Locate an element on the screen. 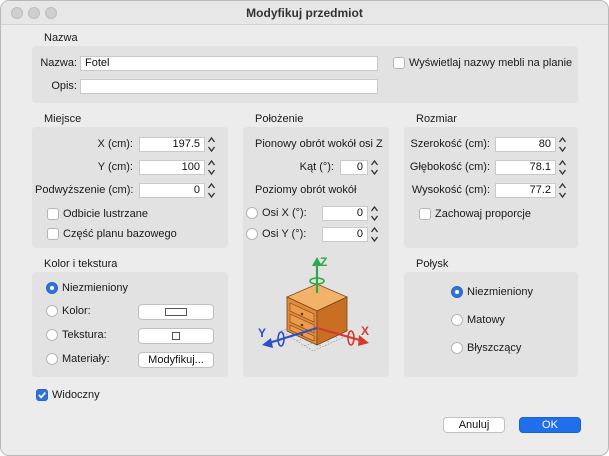 This screenshot has width=609, height=456. y-input: 100 is located at coordinates (172, 167).